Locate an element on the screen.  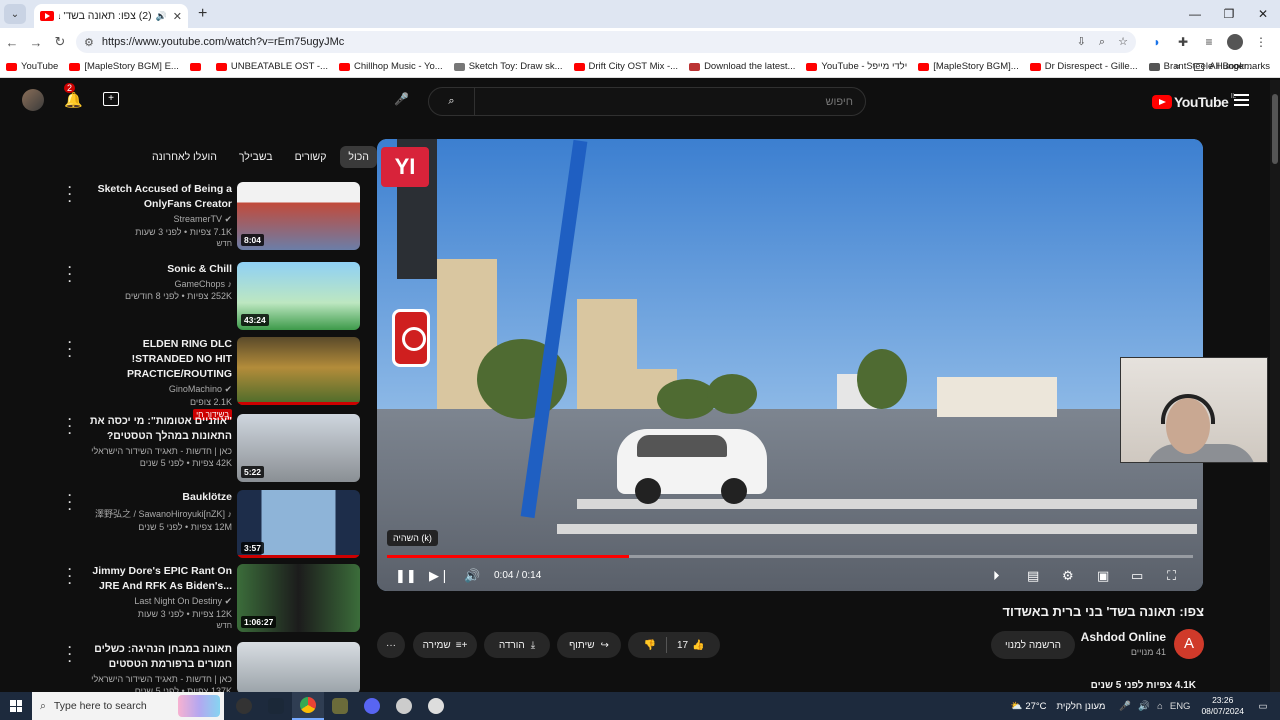
search-input is located at coordinates (670, 101).